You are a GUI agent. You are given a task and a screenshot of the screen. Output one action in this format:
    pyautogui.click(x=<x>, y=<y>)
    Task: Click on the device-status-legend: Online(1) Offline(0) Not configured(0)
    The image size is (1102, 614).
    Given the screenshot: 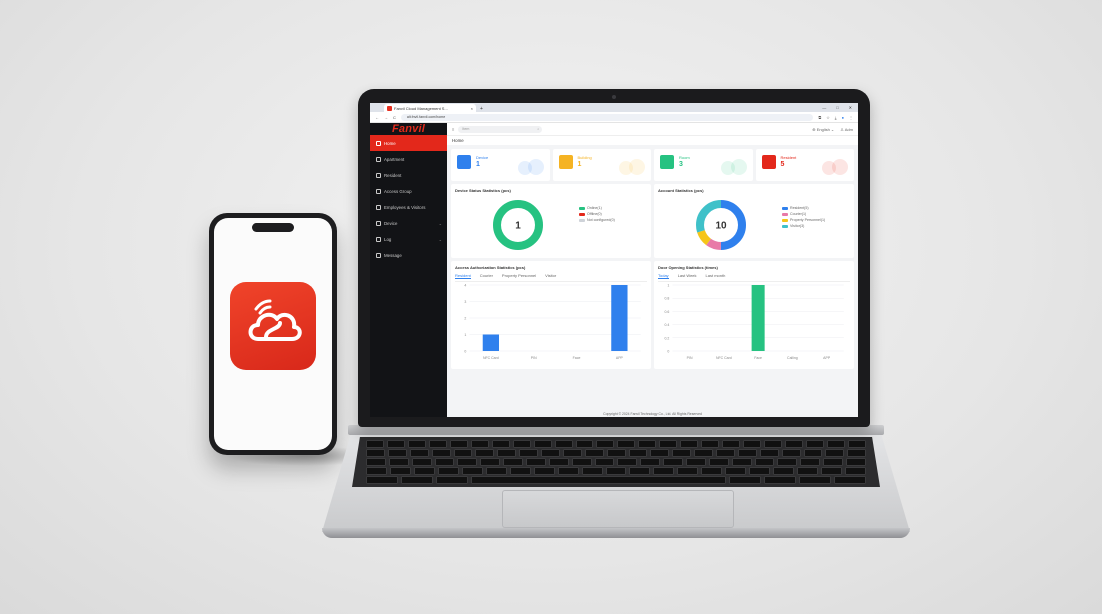 What is the action you would take?
    pyautogui.click(x=597, y=214)
    